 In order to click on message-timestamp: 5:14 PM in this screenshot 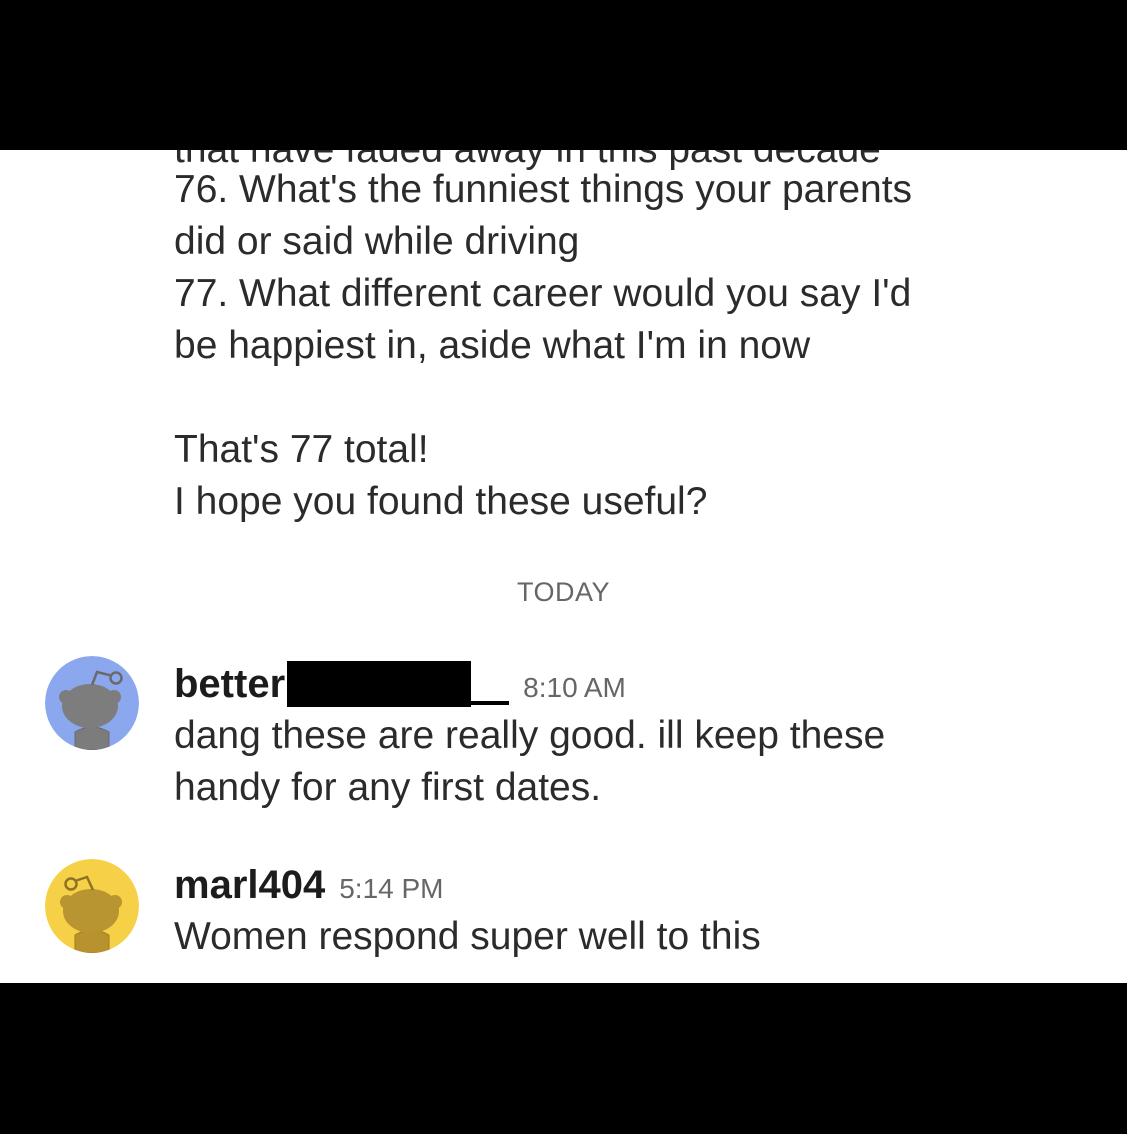, I will do `click(391, 888)`.